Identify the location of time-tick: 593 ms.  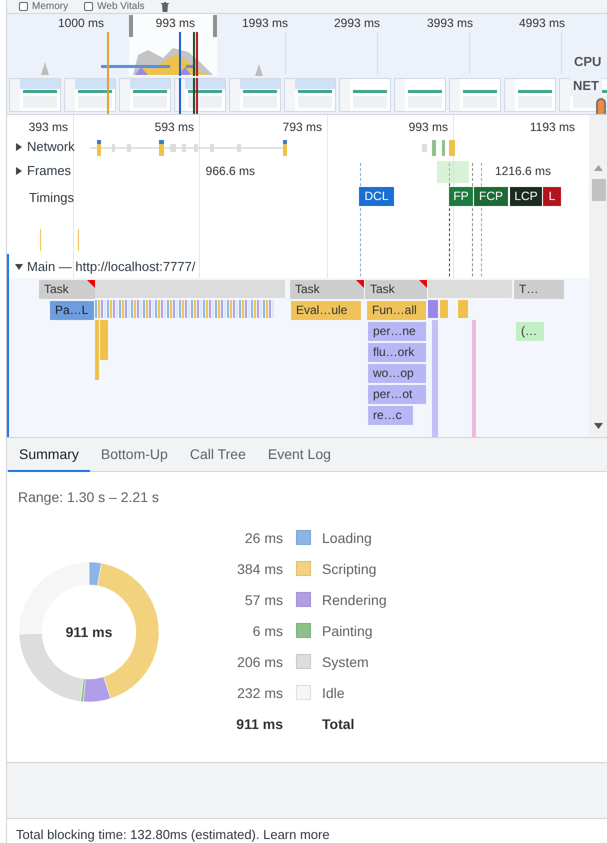
(174, 127).